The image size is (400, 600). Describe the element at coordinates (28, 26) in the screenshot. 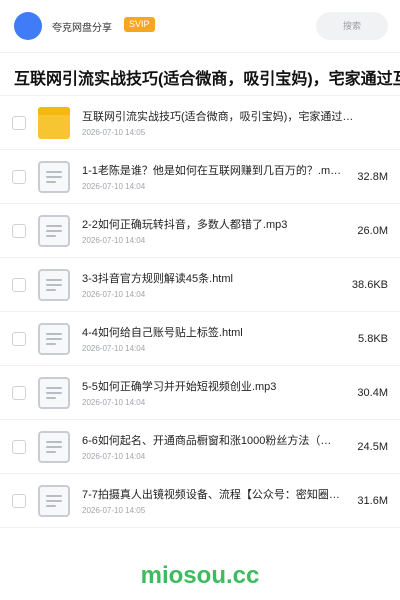

I see `avatar` at that location.